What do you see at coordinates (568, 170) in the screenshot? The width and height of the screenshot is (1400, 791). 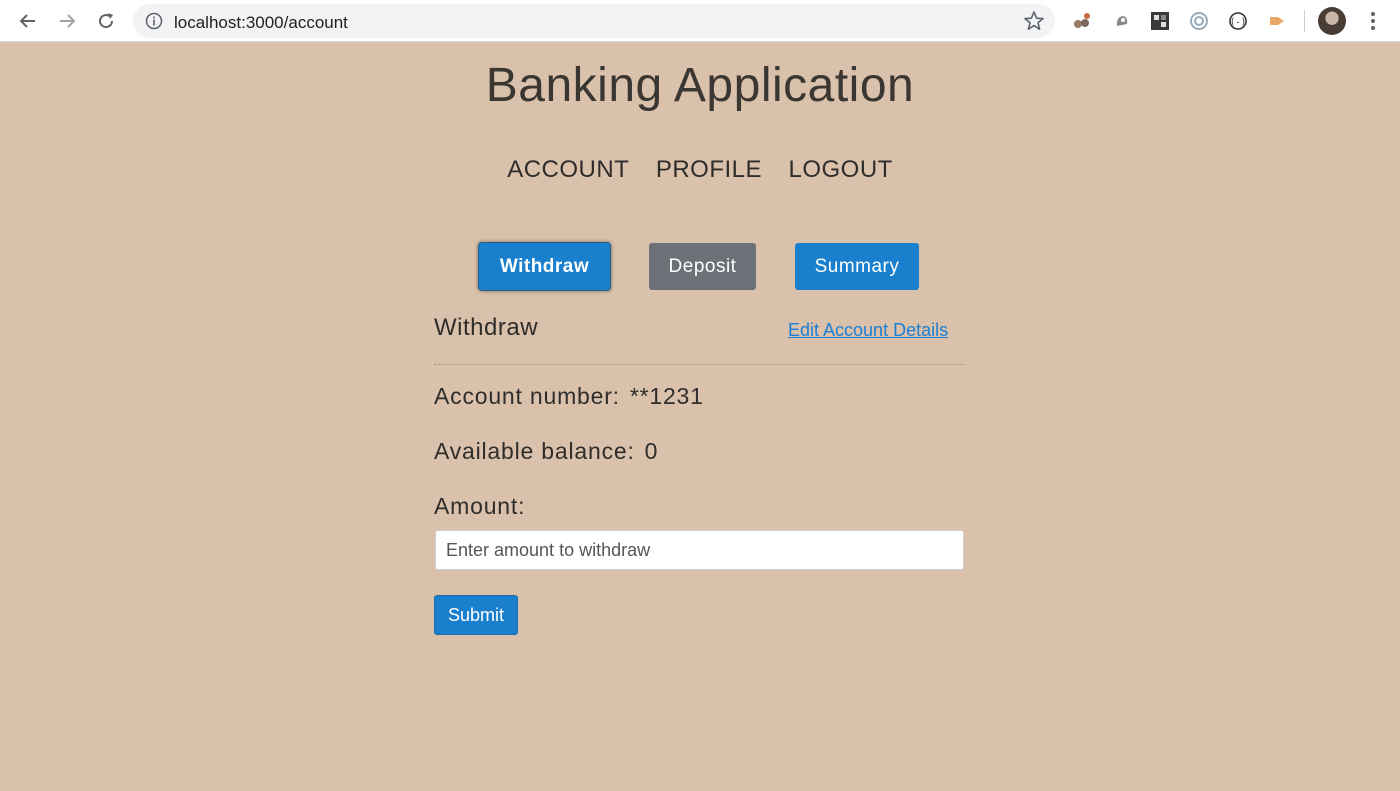 I see `nav-item-account: ACCOUNT` at bounding box center [568, 170].